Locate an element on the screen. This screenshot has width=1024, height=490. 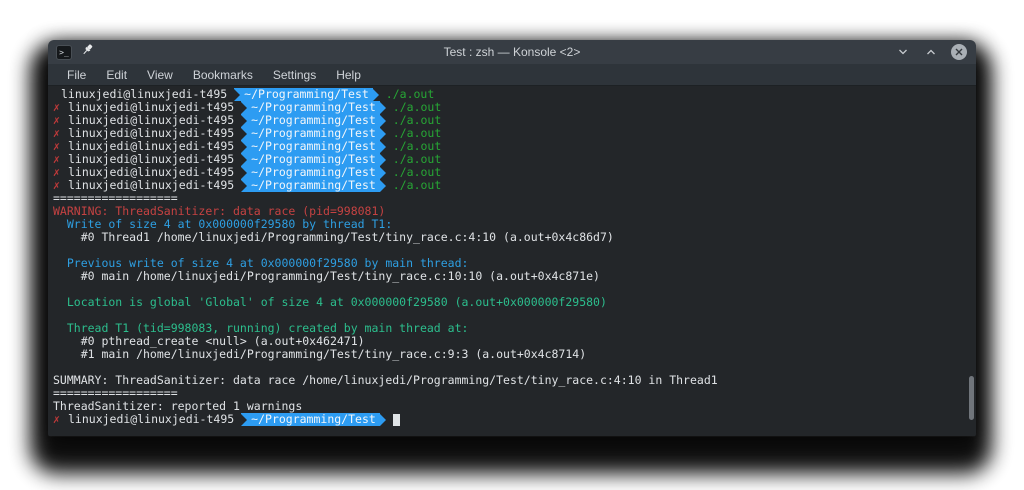
scrollbar-thumb is located at coordinates (971, 398).